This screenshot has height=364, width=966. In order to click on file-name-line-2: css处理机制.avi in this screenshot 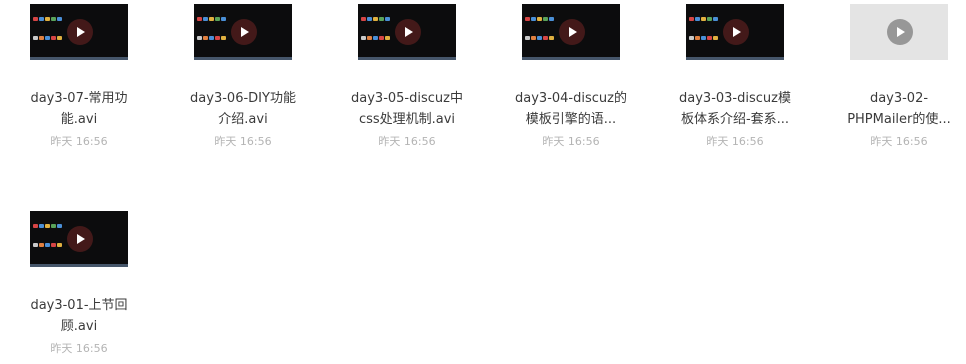, I will do `click(407, 119)`.